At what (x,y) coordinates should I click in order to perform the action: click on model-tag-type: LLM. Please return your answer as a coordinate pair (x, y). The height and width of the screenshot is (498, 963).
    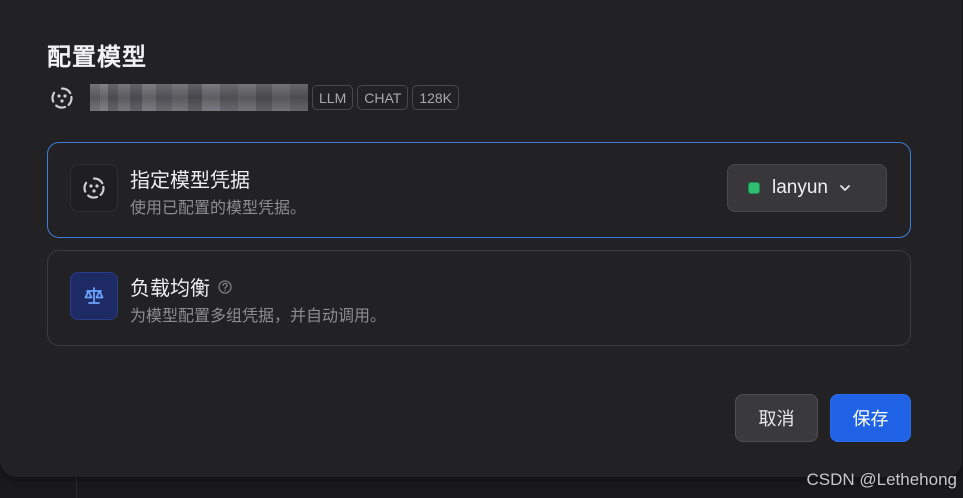
    Looking at the image, I should click on (333, 97).